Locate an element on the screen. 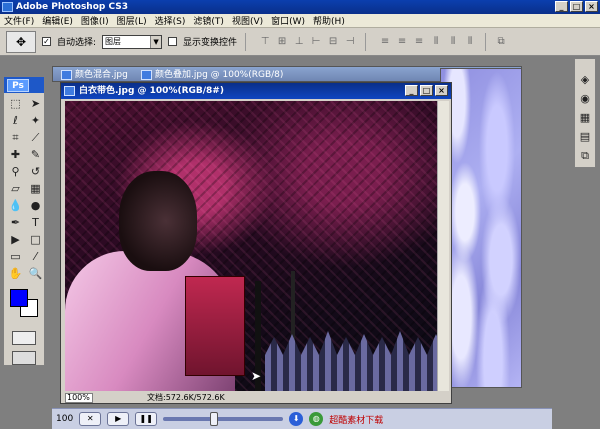 The width and height of the screenshot is (600, 429). lasso-tool-icon: ℓ is located at coordinates (15, 121).